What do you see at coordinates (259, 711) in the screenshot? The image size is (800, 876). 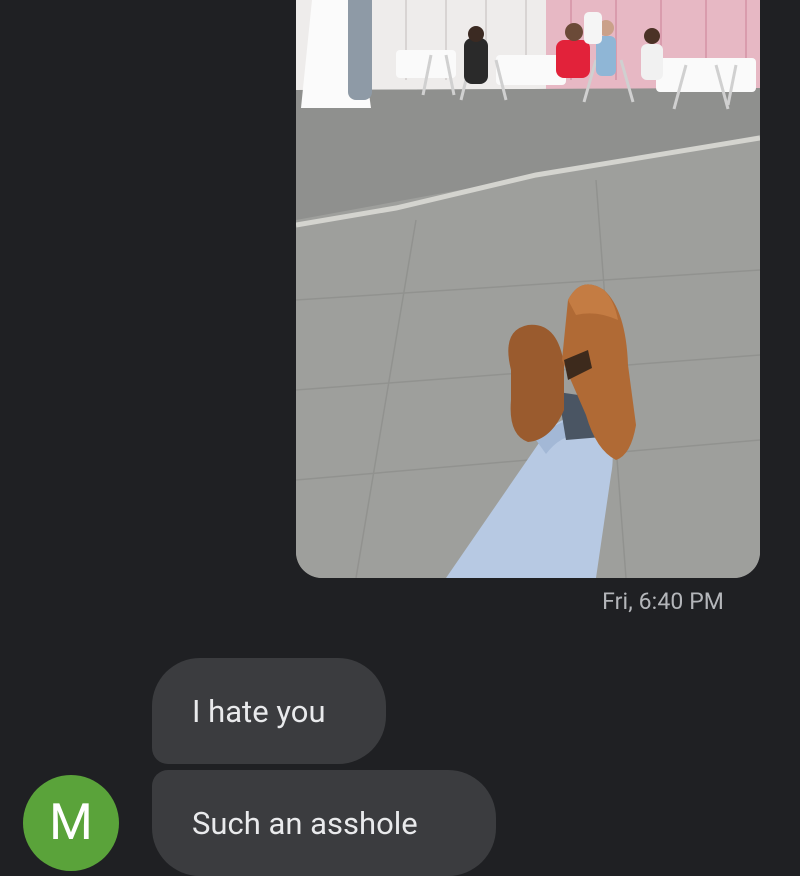 I see `message-text: I hate you` at bounding box center [259, 711].